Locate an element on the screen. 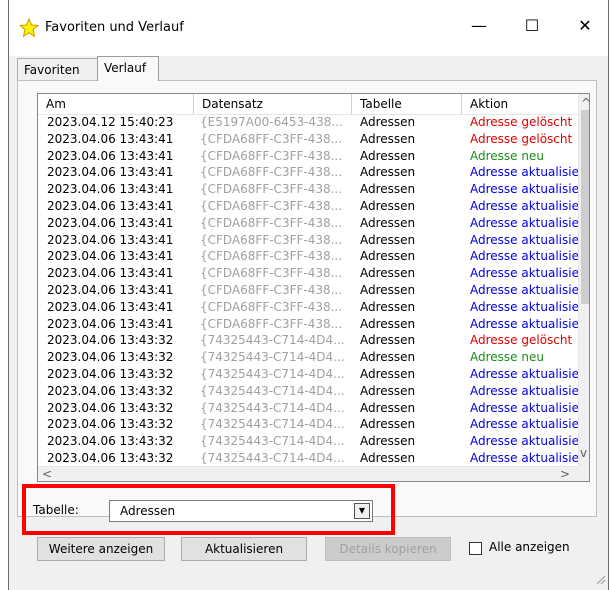 The height and width of the screenshot is (590, 609). column-header-aktion: Aktion is located at coordinates (520, 104).